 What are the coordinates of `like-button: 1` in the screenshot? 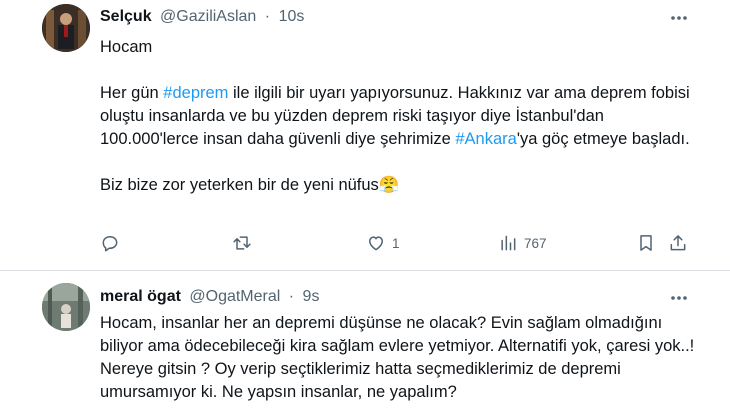 It's located at (383, 243).